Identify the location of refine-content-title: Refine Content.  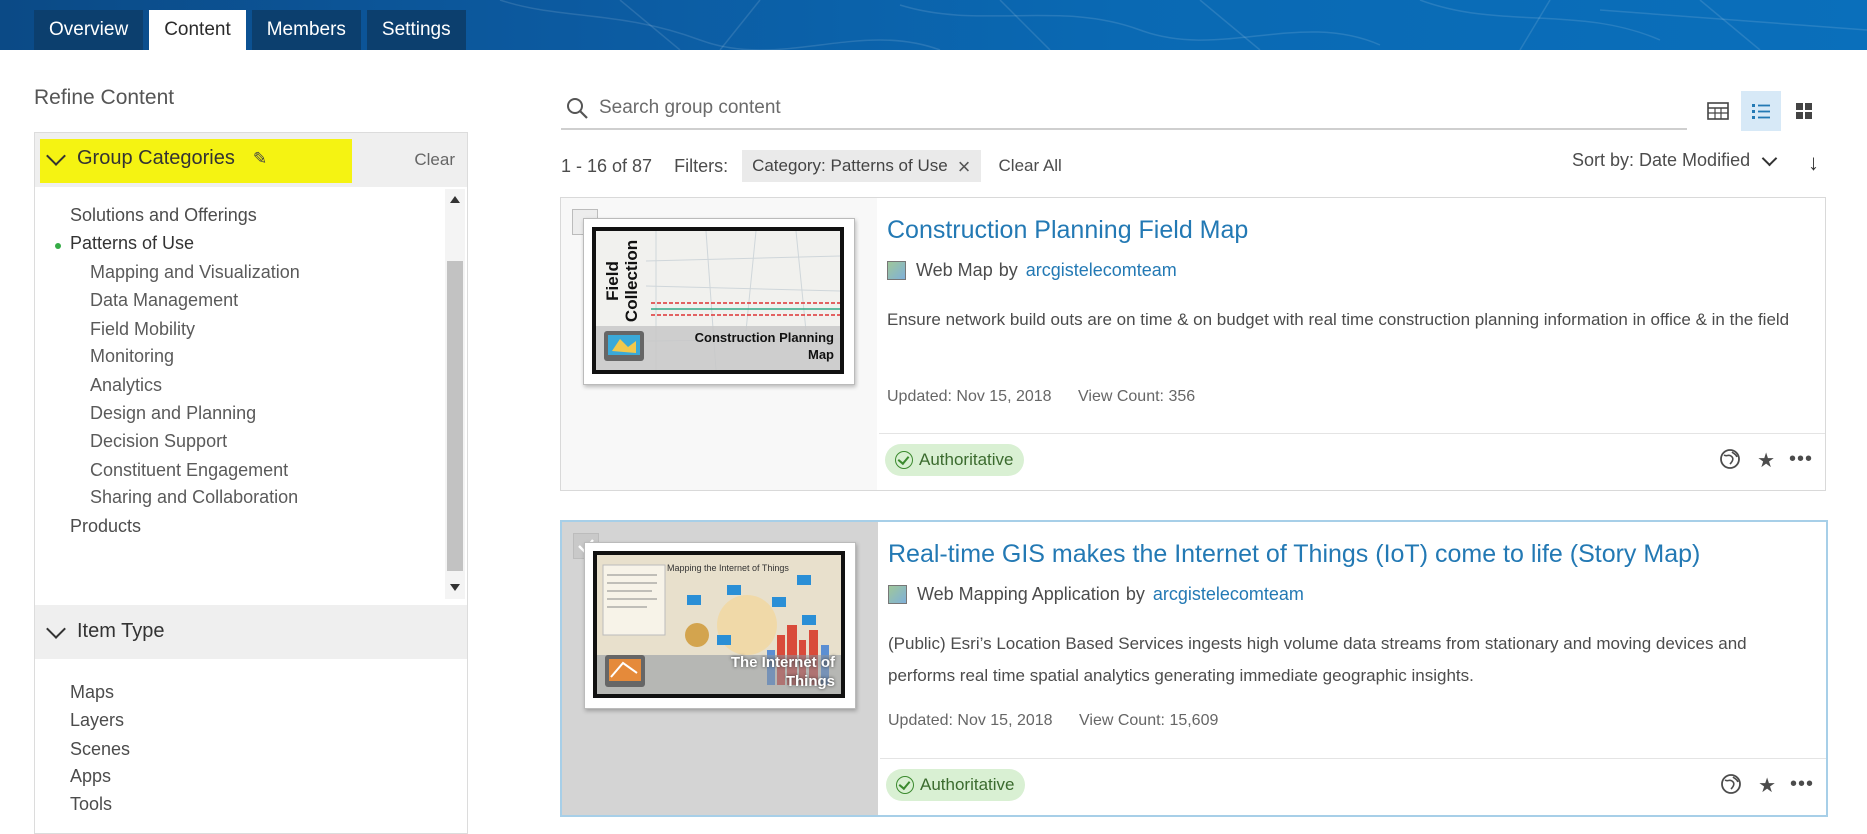
(104, 97).